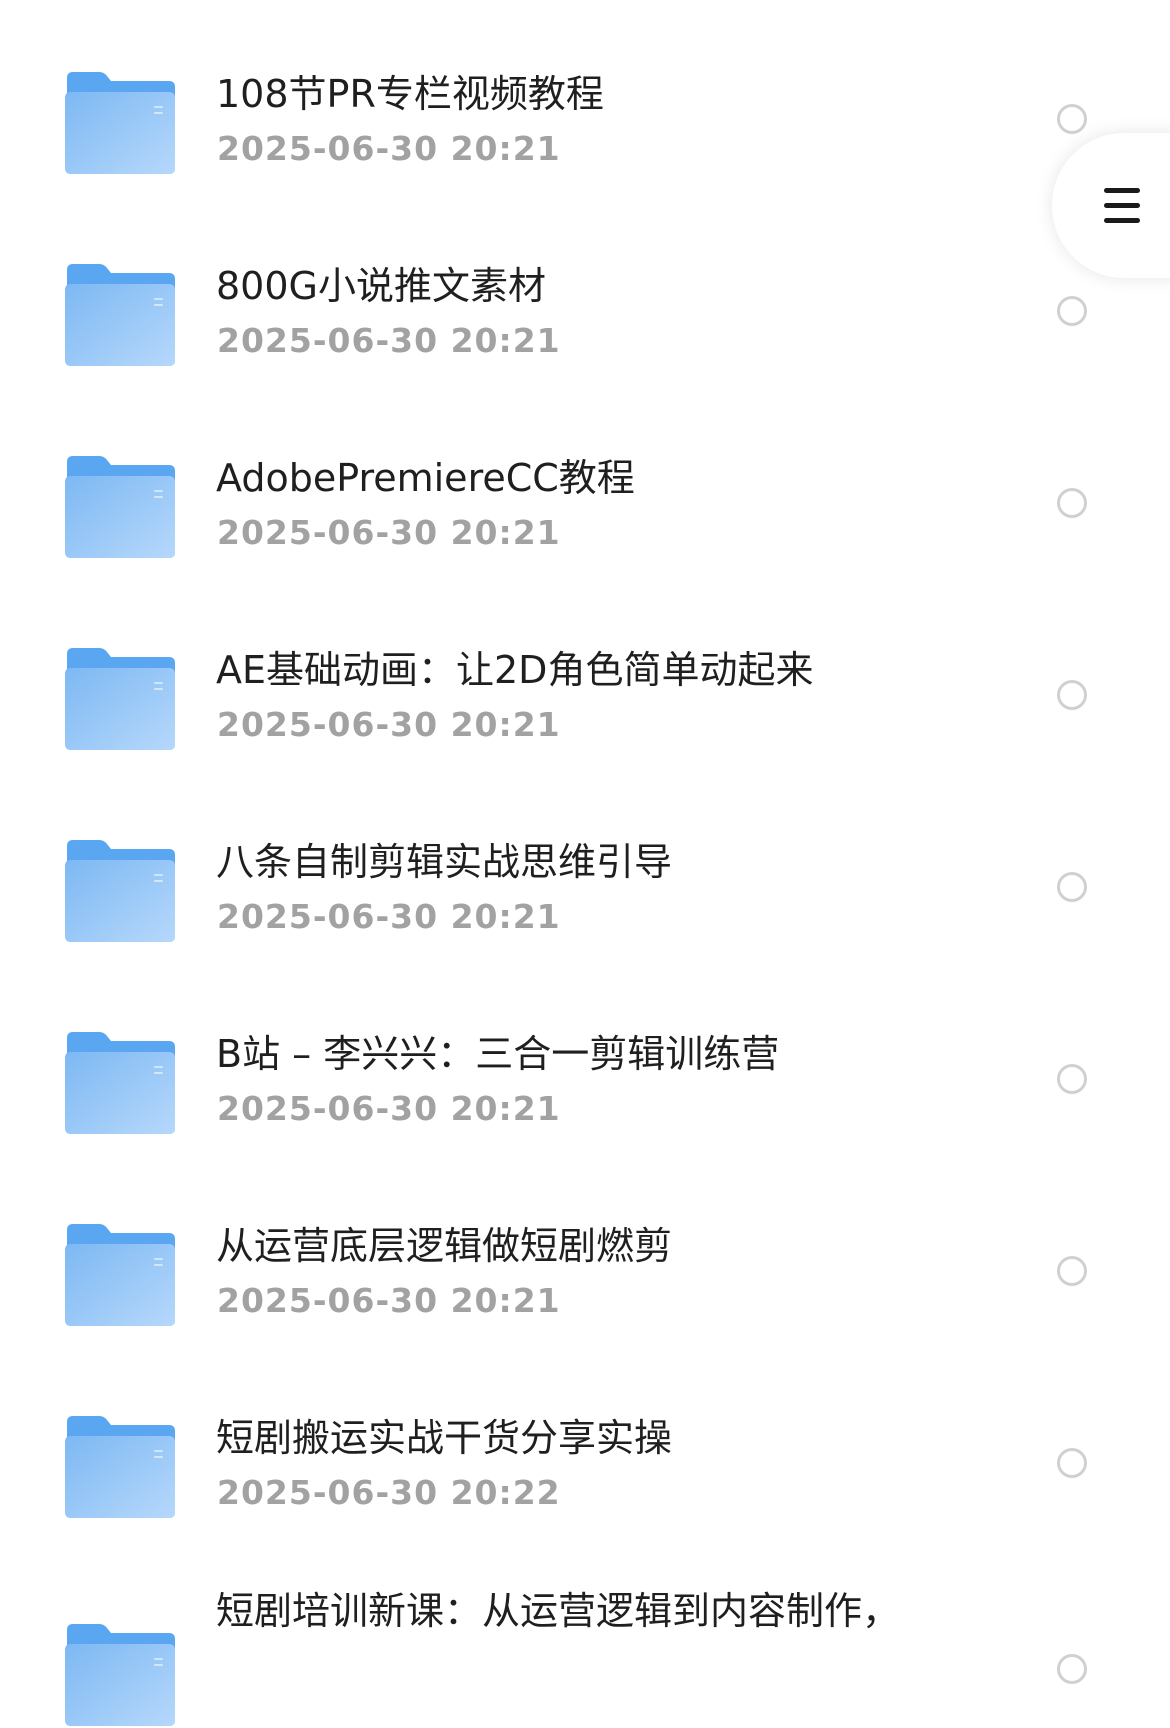 The height and width of the screenshot is (1728, 1170). I want to click on file-name: AdobePremiereCC教程, so click(425, 478).